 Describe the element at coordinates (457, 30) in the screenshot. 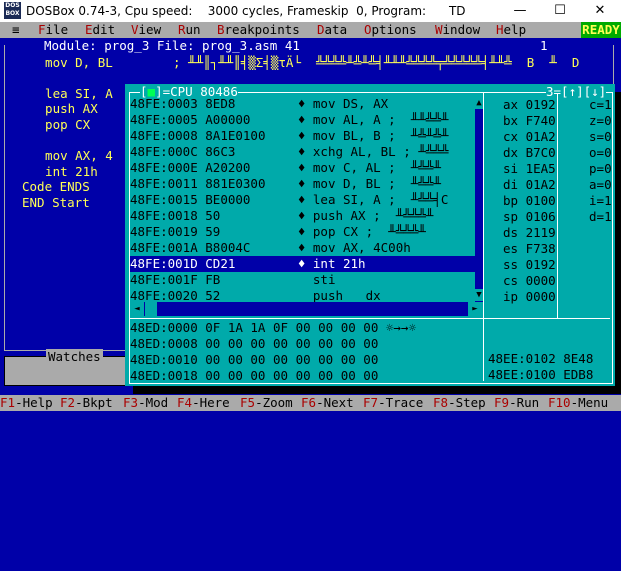

I see `menu-window: Window` at that location.